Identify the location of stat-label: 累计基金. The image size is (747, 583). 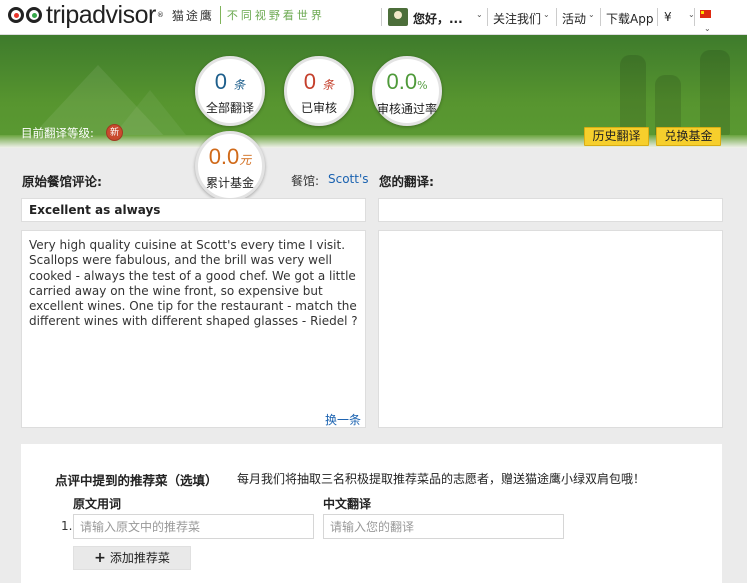
(229, 183).